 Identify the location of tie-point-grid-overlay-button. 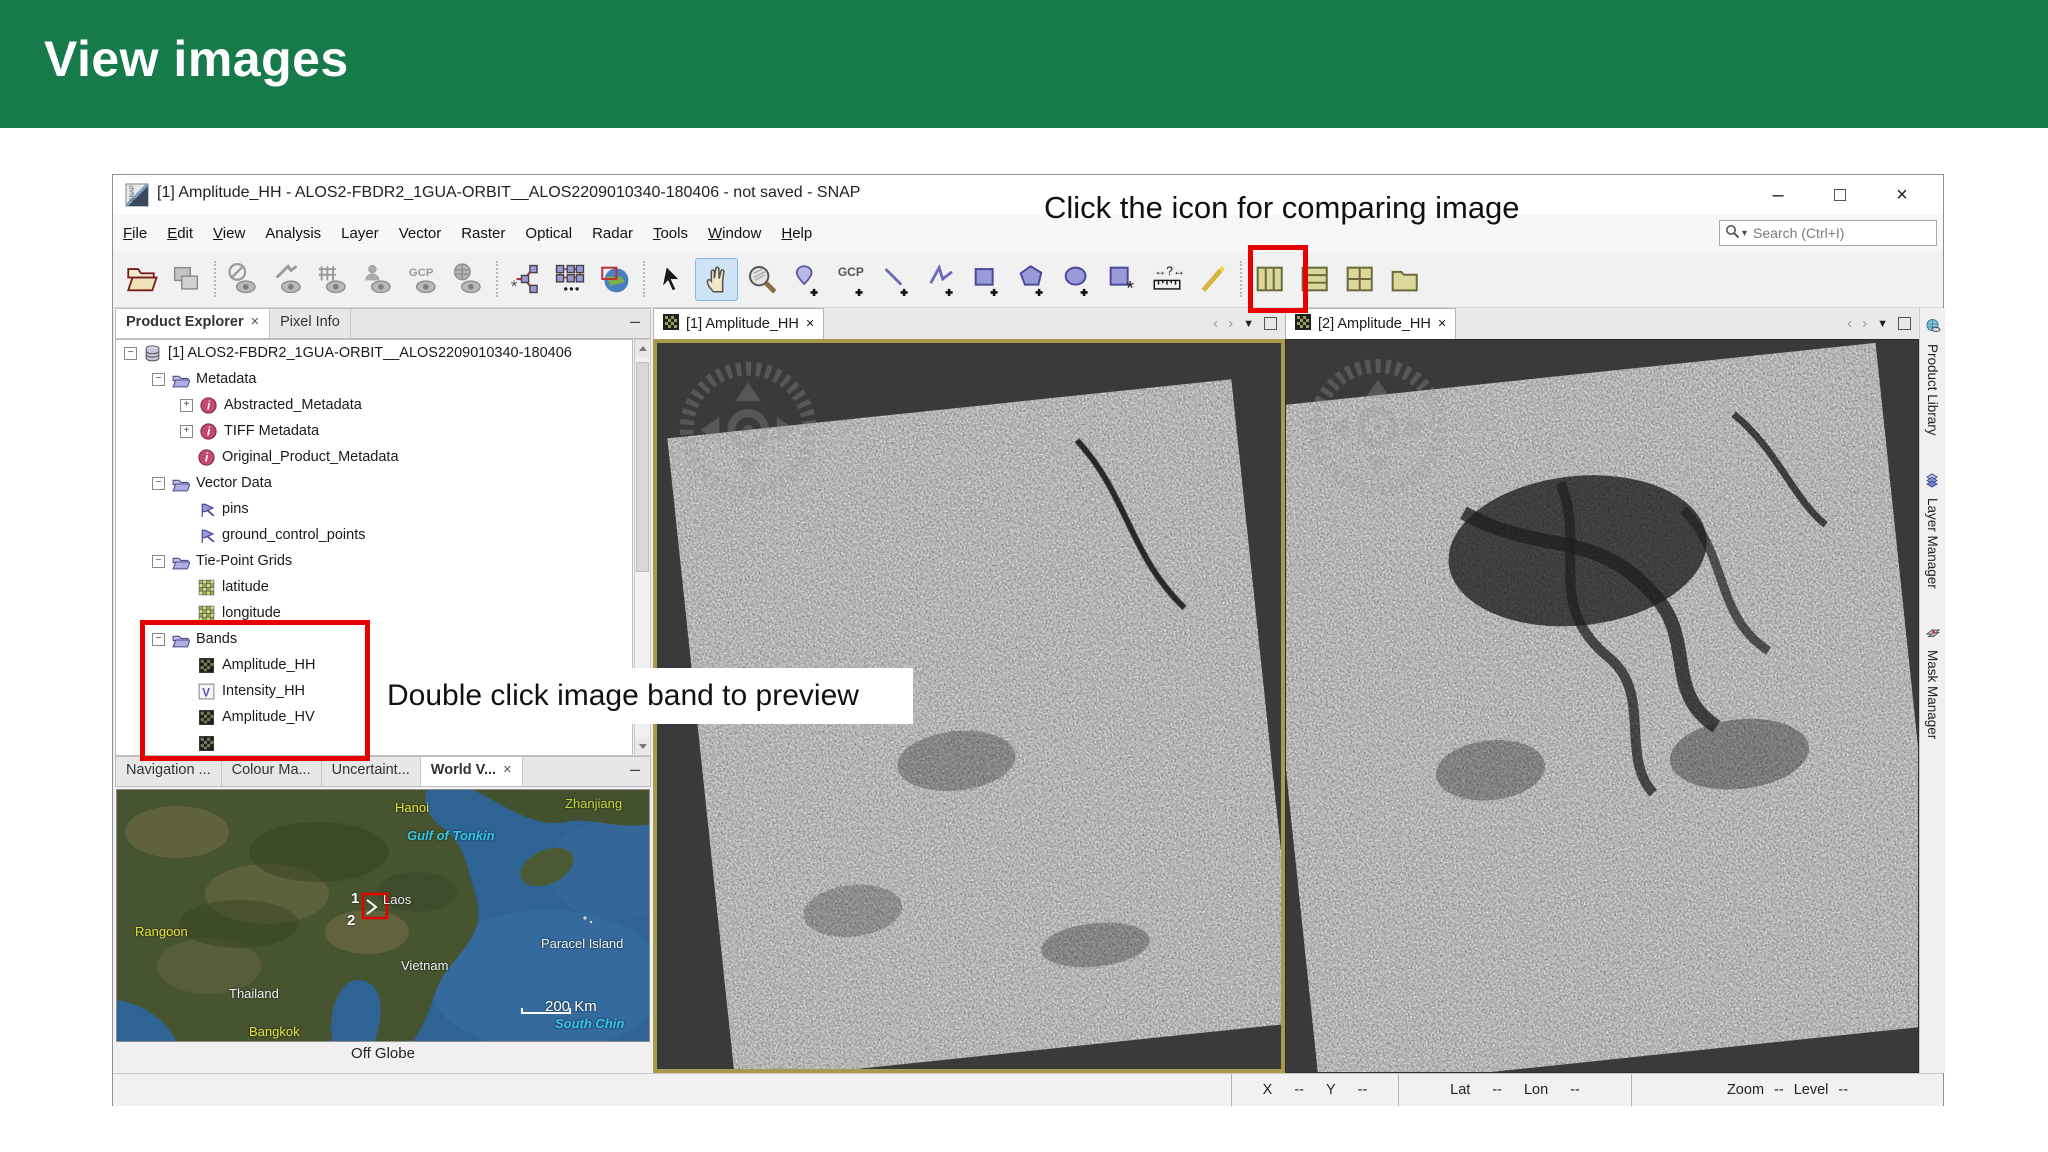
(332, 279).